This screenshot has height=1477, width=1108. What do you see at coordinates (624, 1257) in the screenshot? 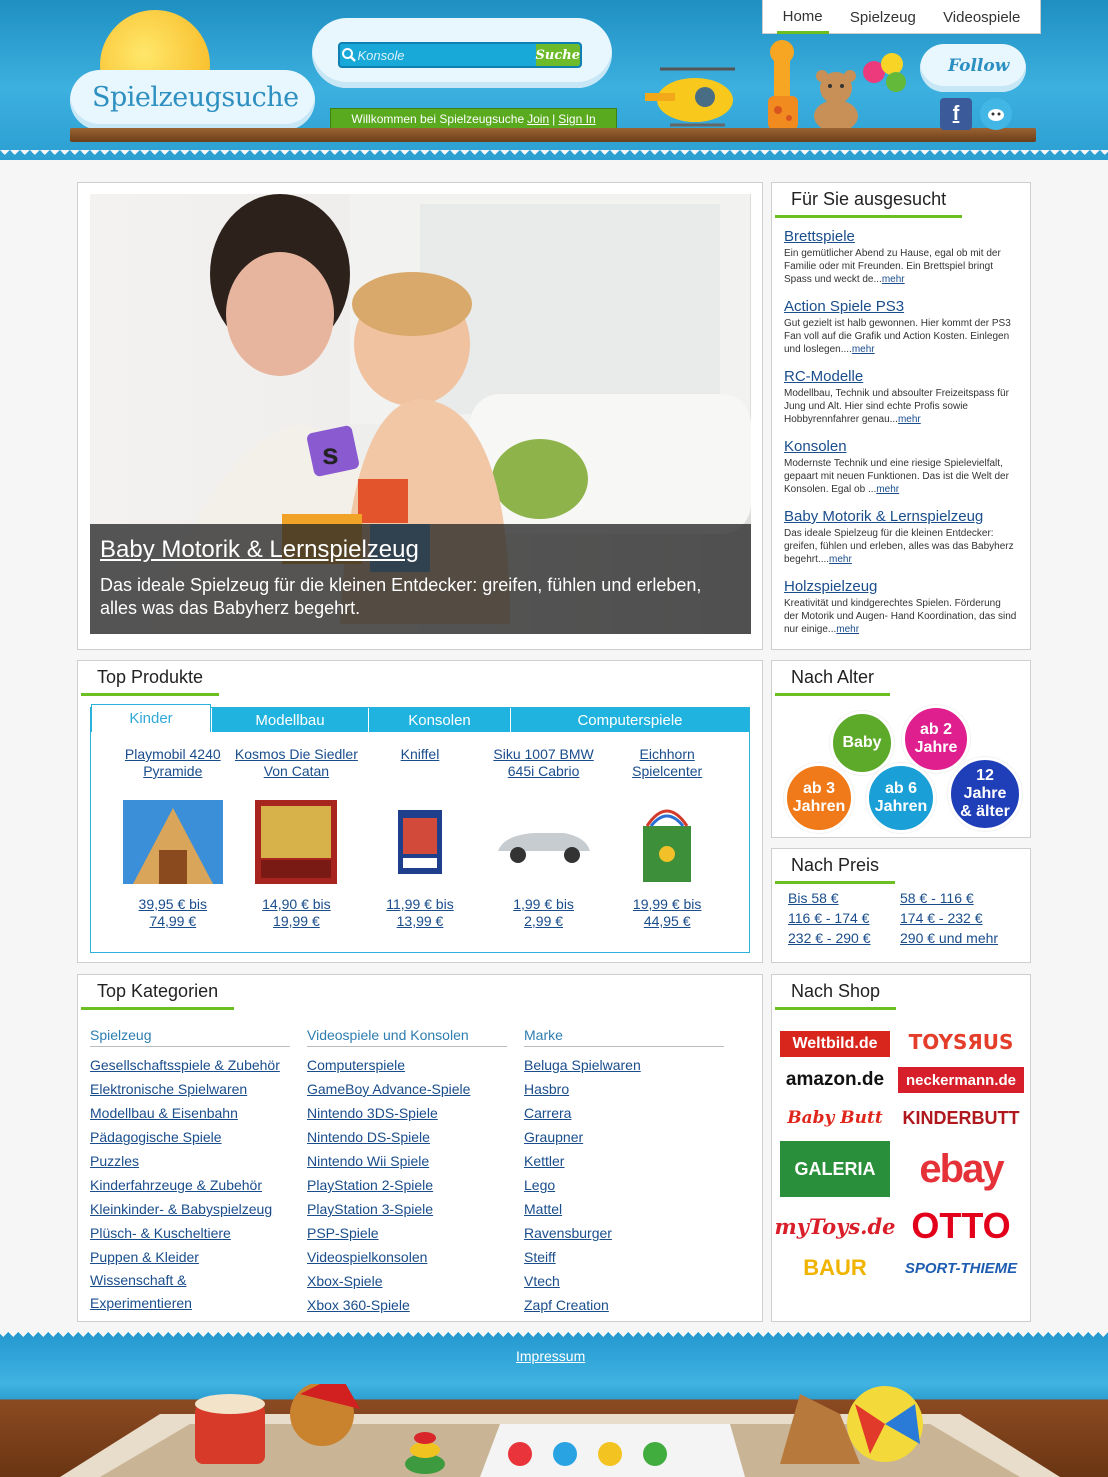
I see `category-link: Steiff` at bounding box center [624, 1257].